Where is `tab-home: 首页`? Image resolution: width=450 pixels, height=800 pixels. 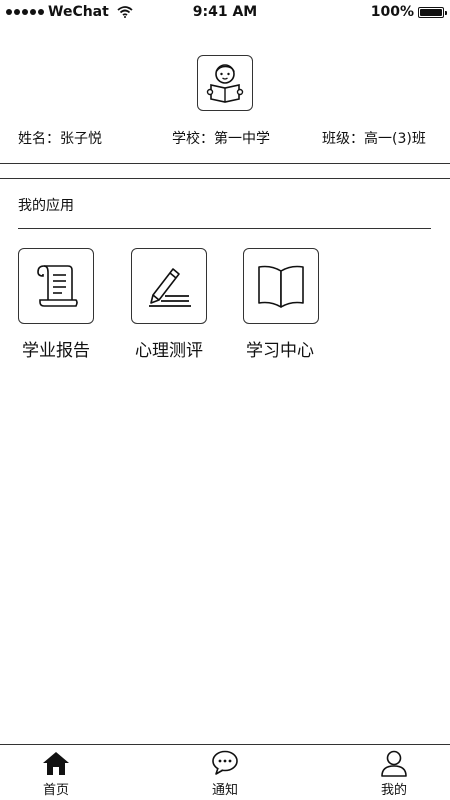
tab-home: 首页 is located at coordinates (56, 773).